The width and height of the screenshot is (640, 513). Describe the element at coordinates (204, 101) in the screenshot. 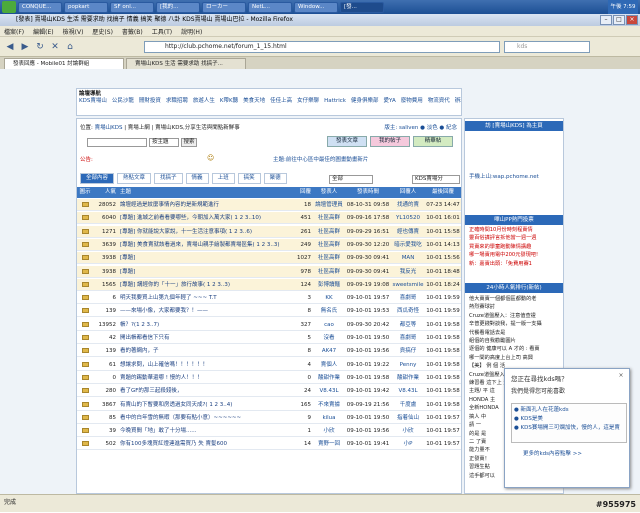

I see `quicknav-item: 旅遊人生` at that location.